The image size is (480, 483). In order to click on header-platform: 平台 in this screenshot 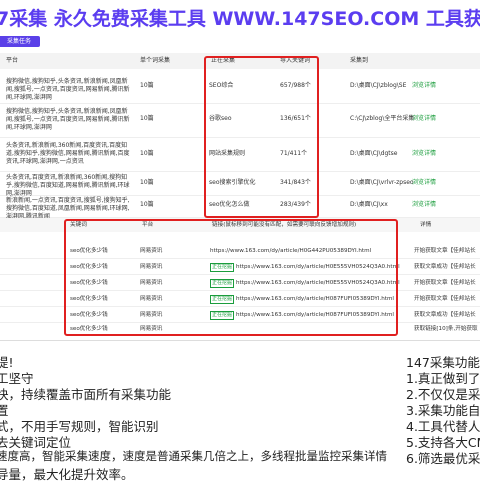, I will do `click(12, 60)`.